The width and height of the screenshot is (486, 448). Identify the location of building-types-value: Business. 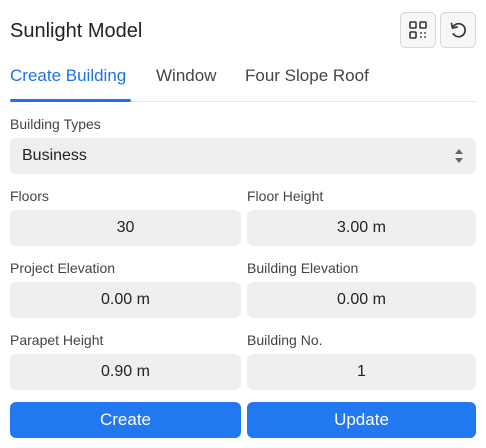
(54, 155).